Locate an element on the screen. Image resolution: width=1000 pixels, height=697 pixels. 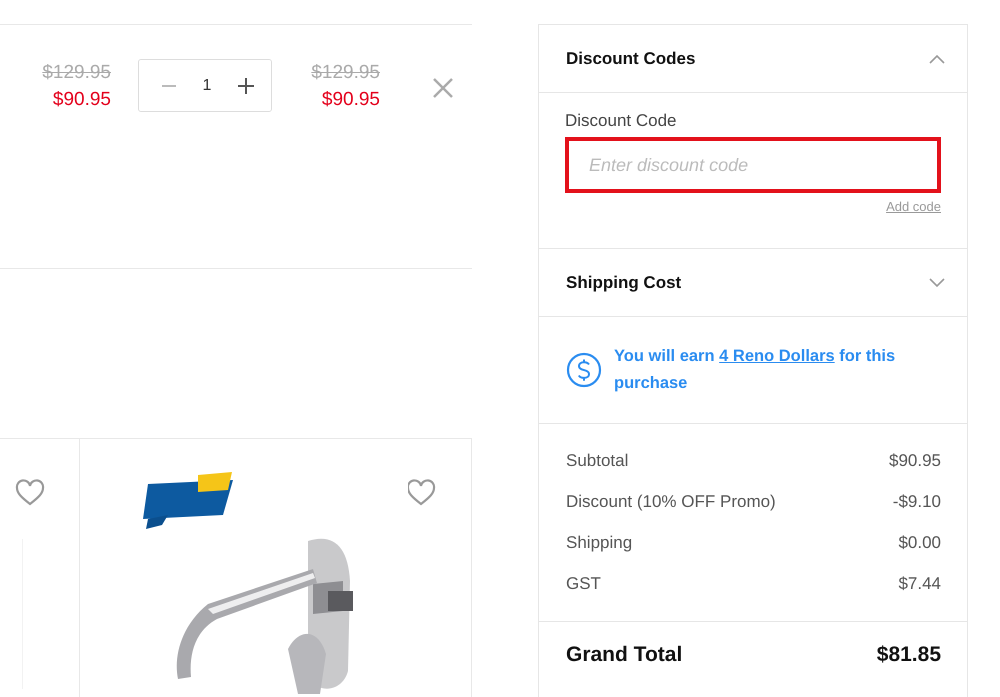
chevron-up-icon is located at coordinates (937, 59).